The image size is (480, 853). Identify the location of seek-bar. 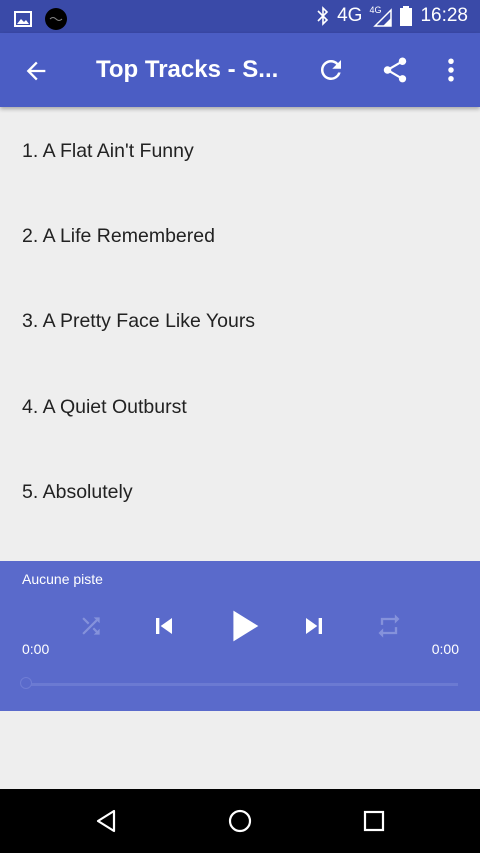
(239, 683).